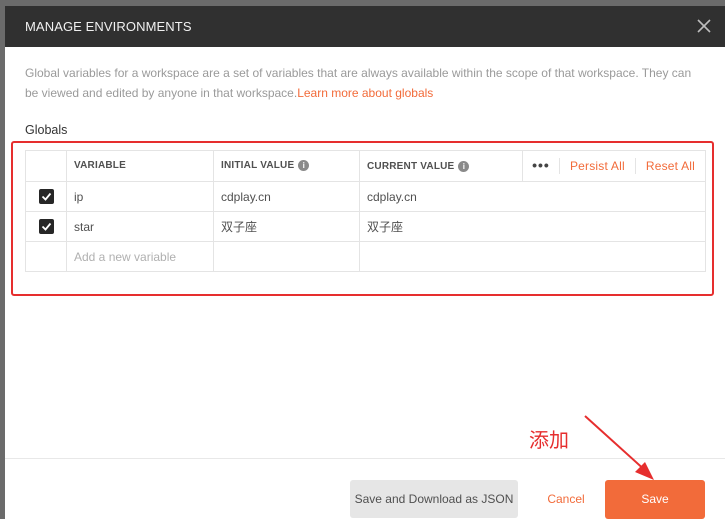 This screenshot has height=519, width=725. What do you see at coordinates (108, 26) in the screenshot?
I see `dialog-title: MANAGE ENVIRONMENTS` at bounding box center [108, 26].